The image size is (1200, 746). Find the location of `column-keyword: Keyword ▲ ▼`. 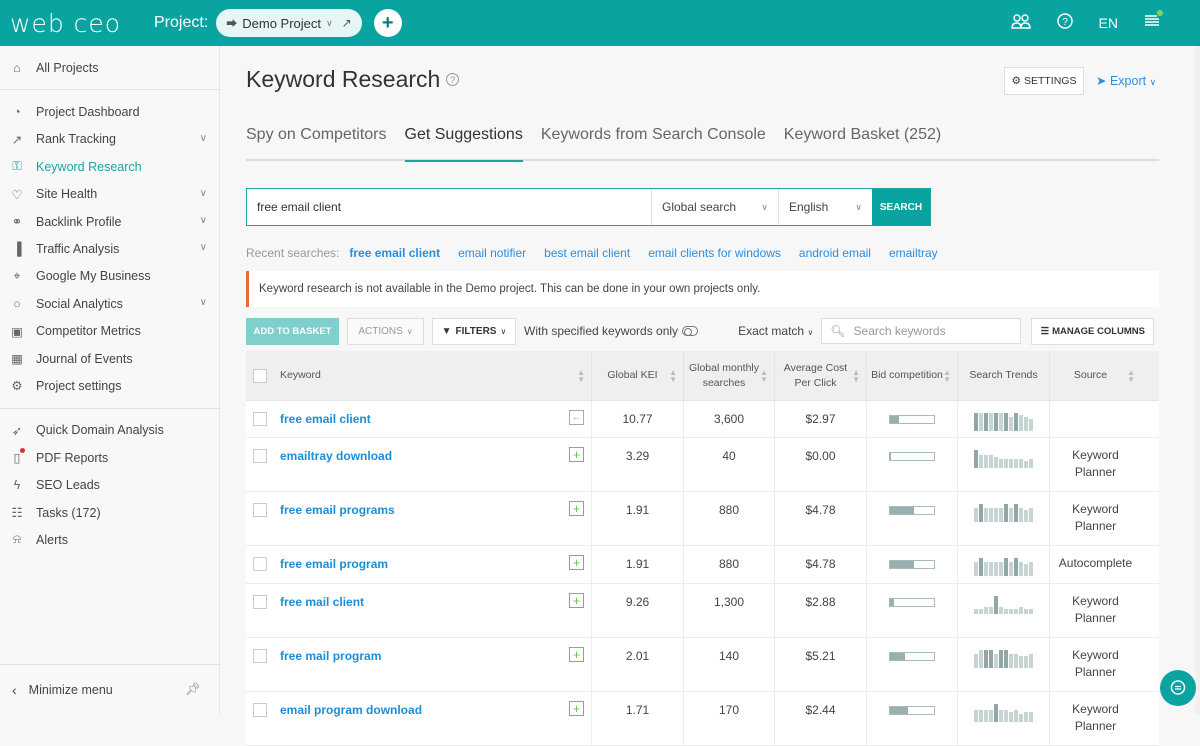

column-keyword: Keyword ▲ ▼ is located at coordinates (419, 375).